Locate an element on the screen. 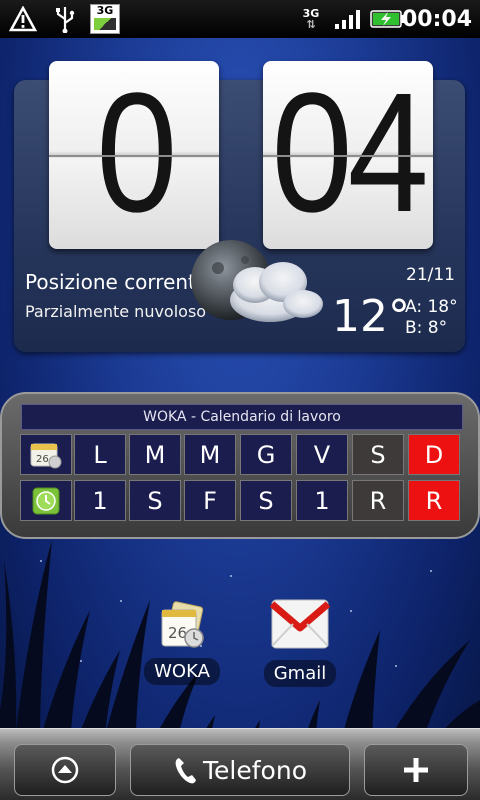 The height and width of the screenshot is (800, 480). phone-button: Telefono is located at coordinates (240, 770).